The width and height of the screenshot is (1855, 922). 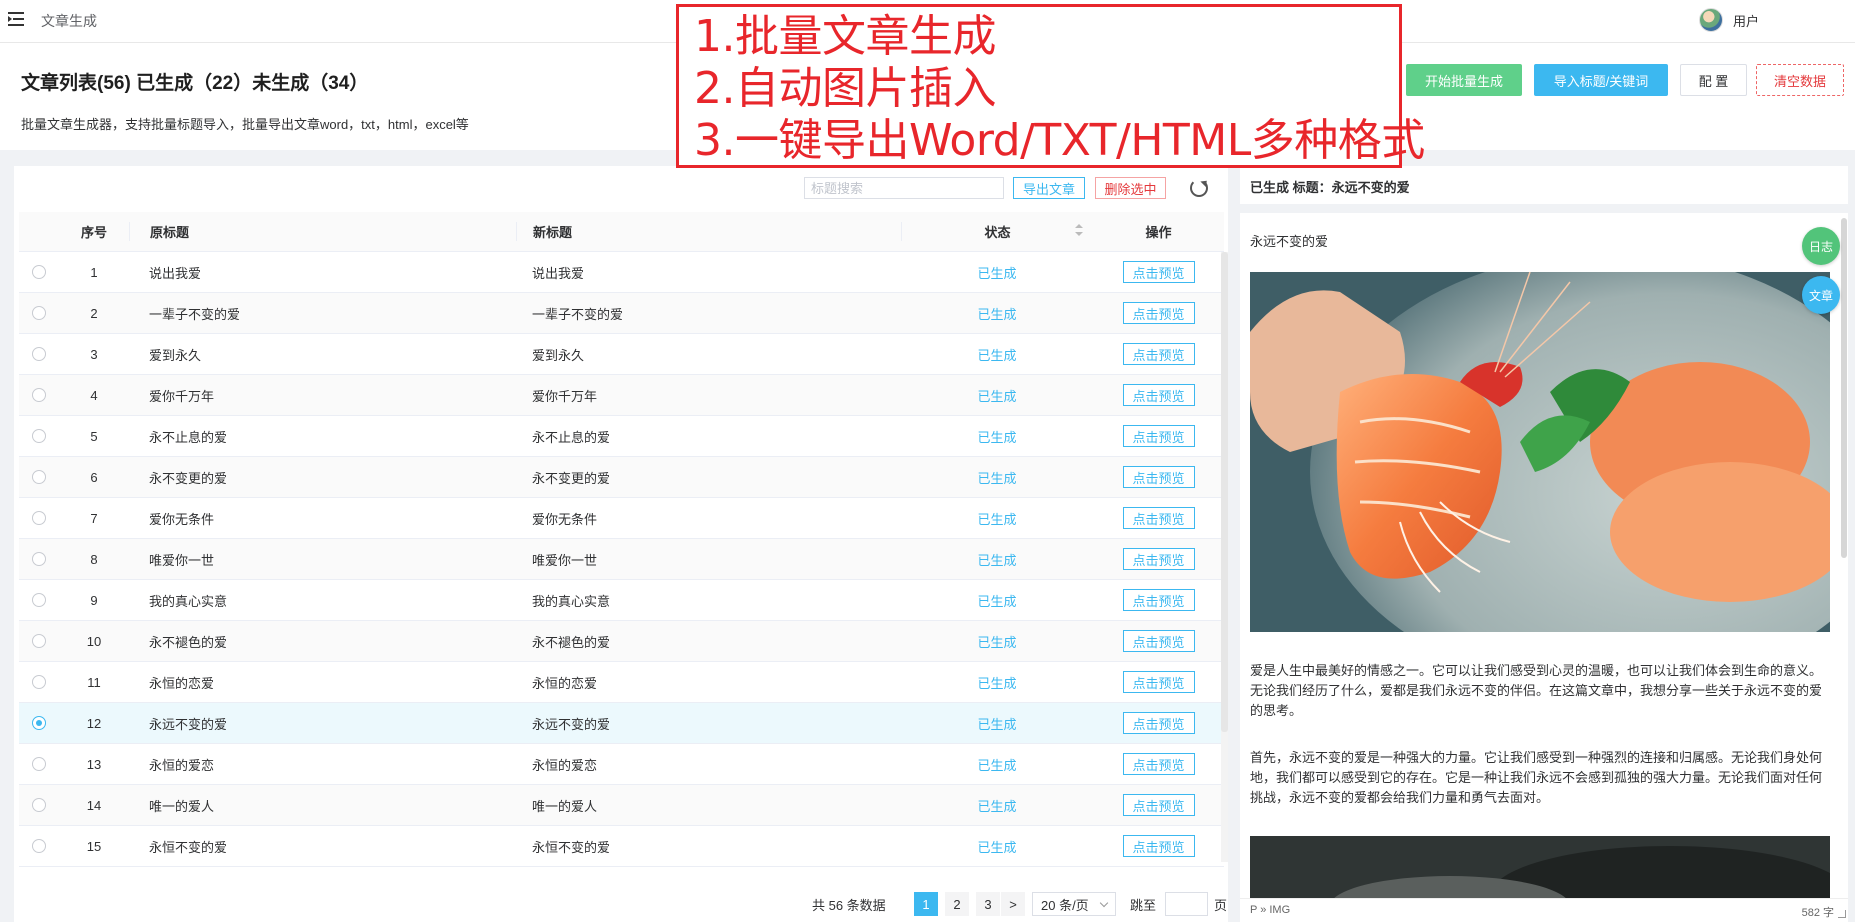 I want to click on table-row: 15 永恒不变的爱 永恒不变的爱 已生成 点击预览, so click(x=621, y=846).